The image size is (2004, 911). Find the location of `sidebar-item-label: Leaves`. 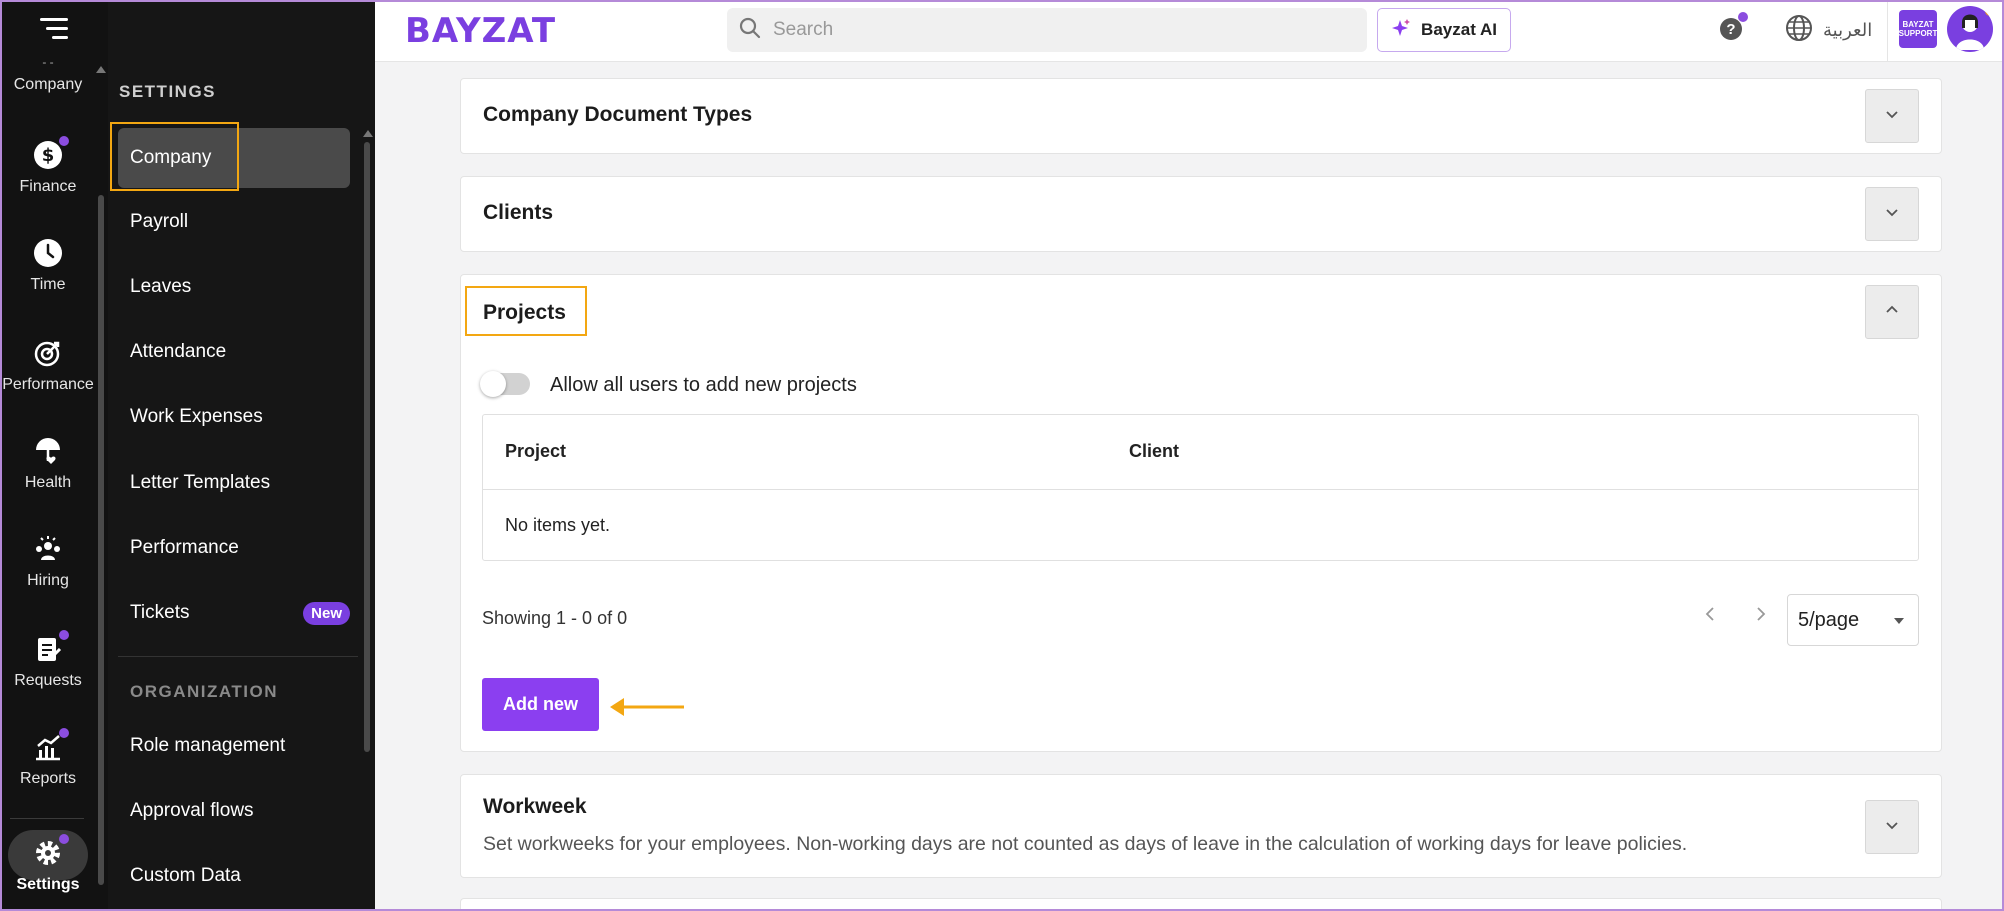

sidebar-item-label: Leaves is located at coordinates (161, 286).